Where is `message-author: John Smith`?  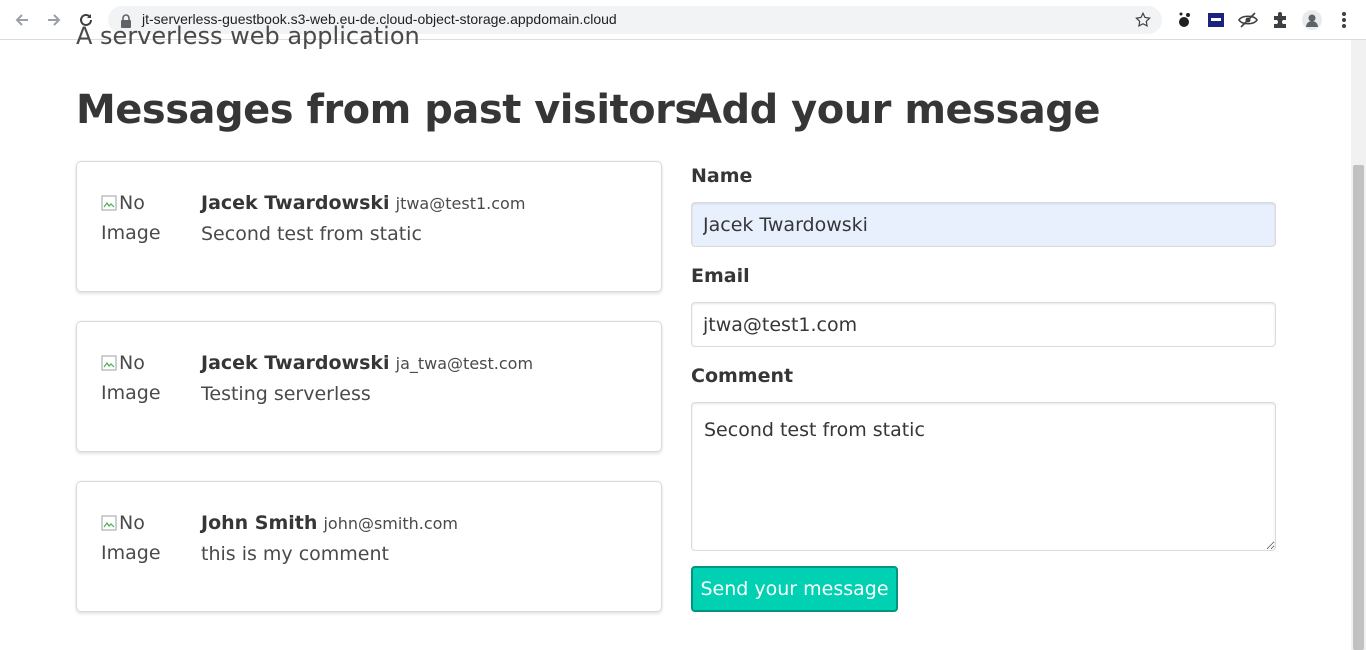 message-author: John Smith is located at coordinates (259, 523).